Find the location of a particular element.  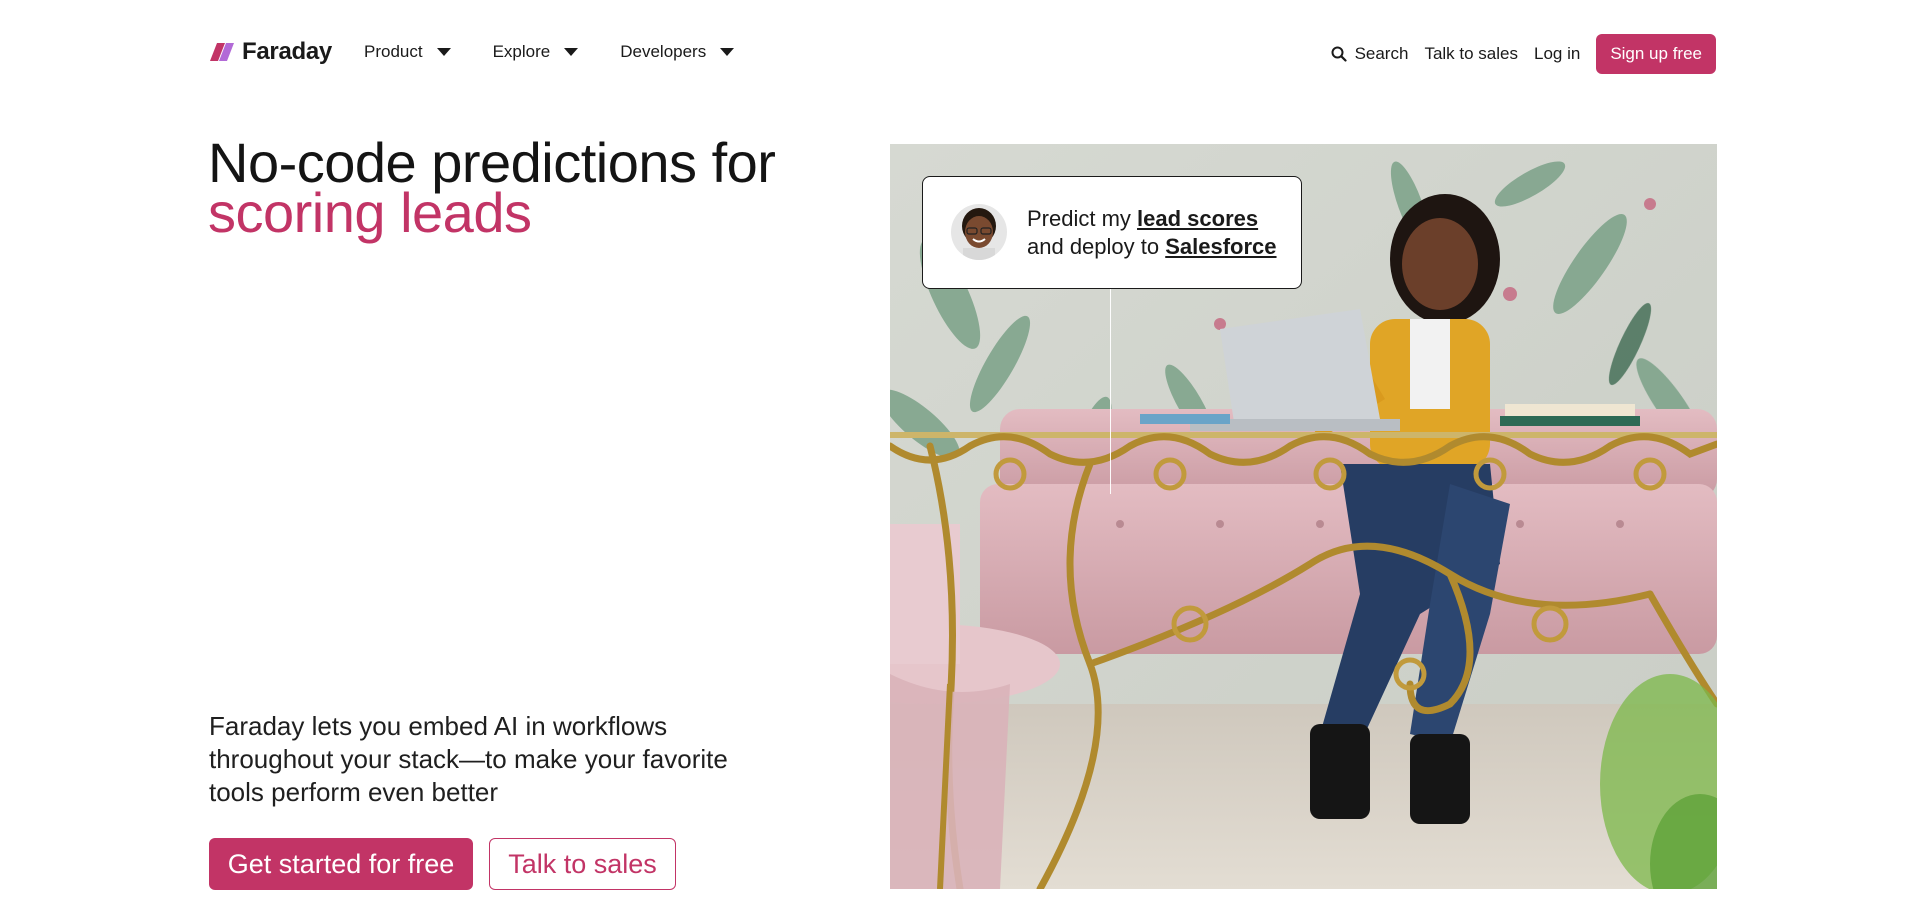

avatar is located at coordinates (979, 232).